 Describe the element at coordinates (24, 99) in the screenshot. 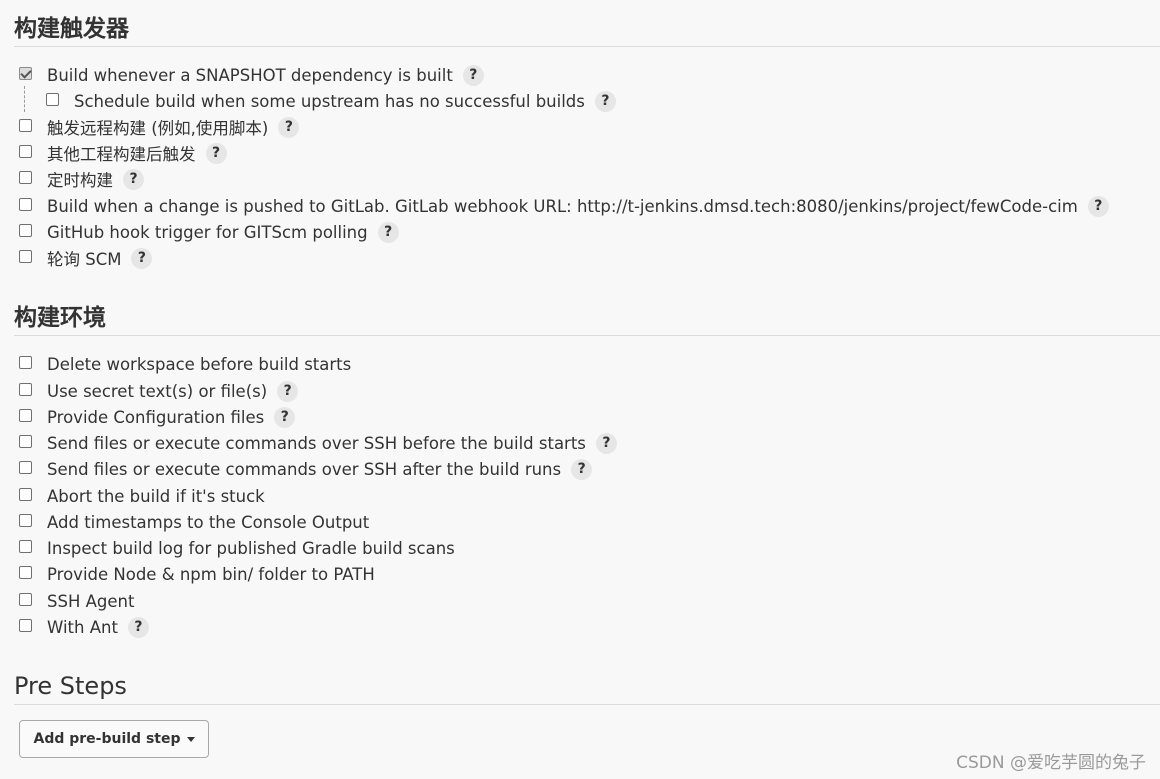

I see `tree-connector` at that location.